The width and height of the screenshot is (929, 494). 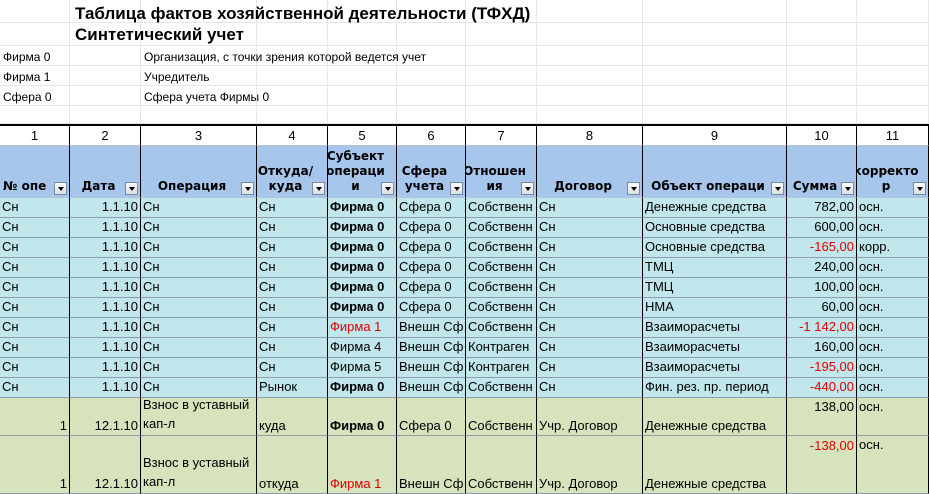 What do you see at coordinates (199, 172) in the screenshot?
I see `column-header: Операция` at bounding box center [199, 172].